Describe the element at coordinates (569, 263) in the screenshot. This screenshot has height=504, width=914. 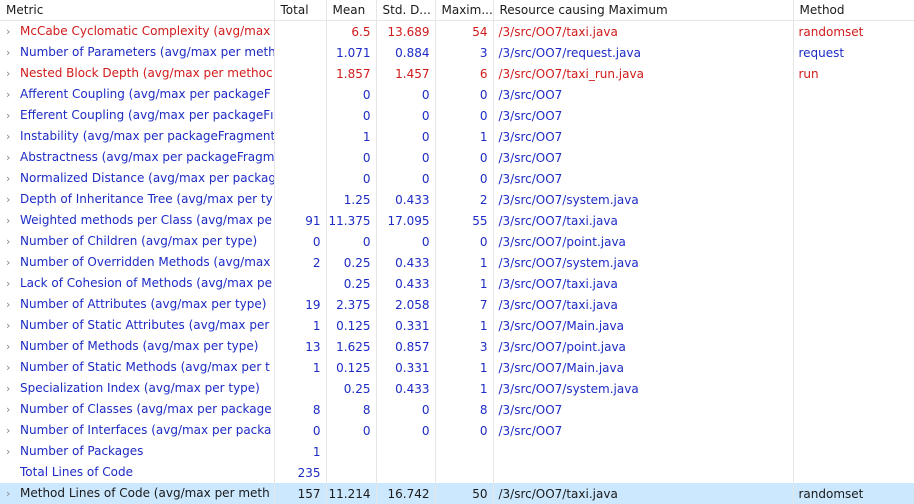
I see `resource-cell-text: /3/src/OO7/system.java` at that location.